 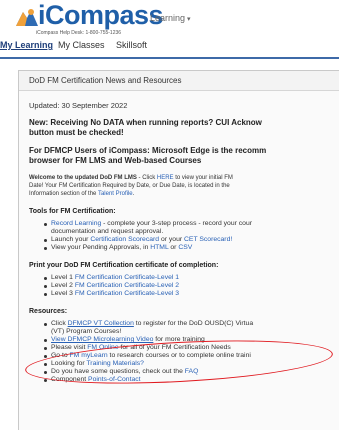 I want to click on resources-heading: Resources:, so click(x=48, y=311).